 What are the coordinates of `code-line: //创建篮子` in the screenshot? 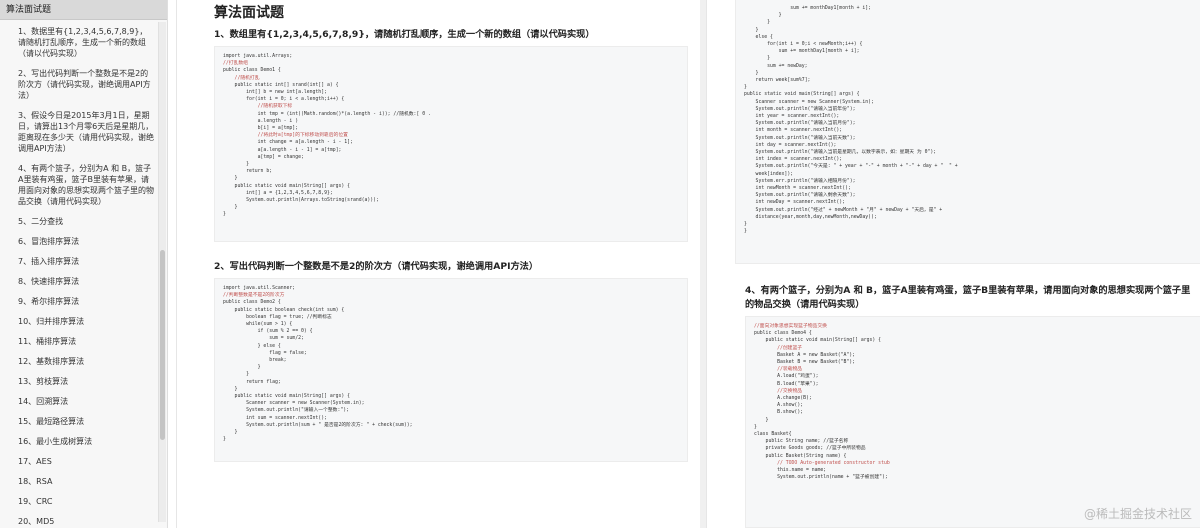 It's located at (778, 348).